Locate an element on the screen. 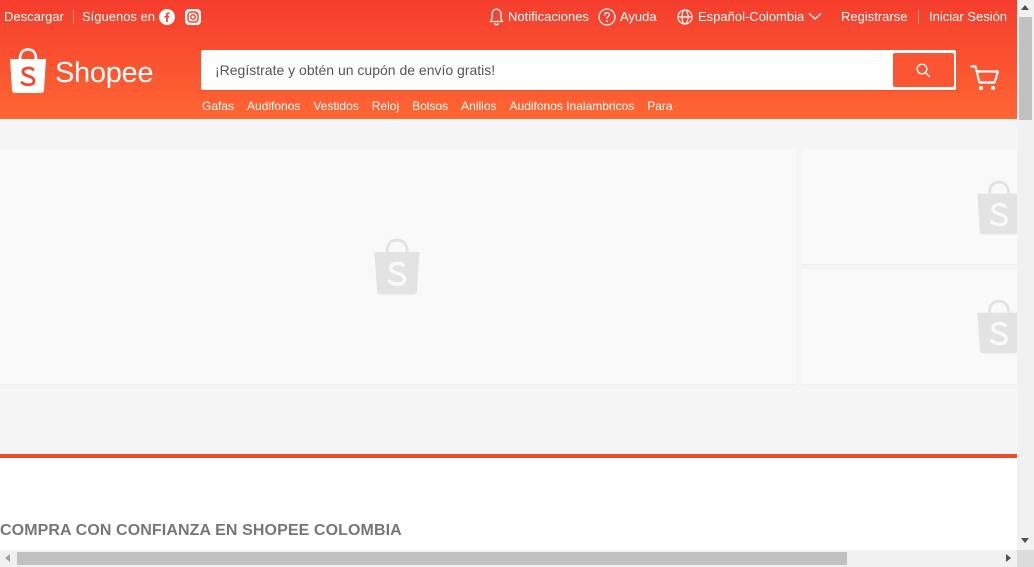  globe-icon is located at coordinates (685, 17).